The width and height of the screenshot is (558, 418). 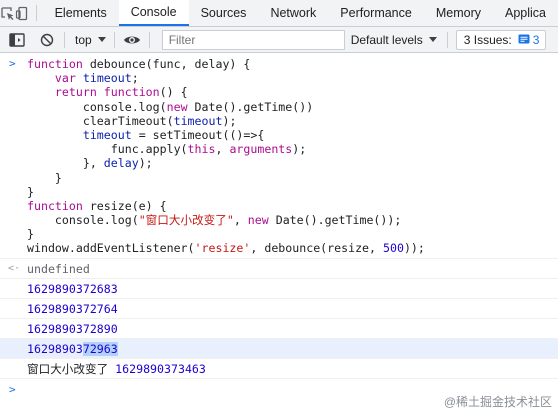 I want to click on device-toggle-icon, so click(x=22, y=13).